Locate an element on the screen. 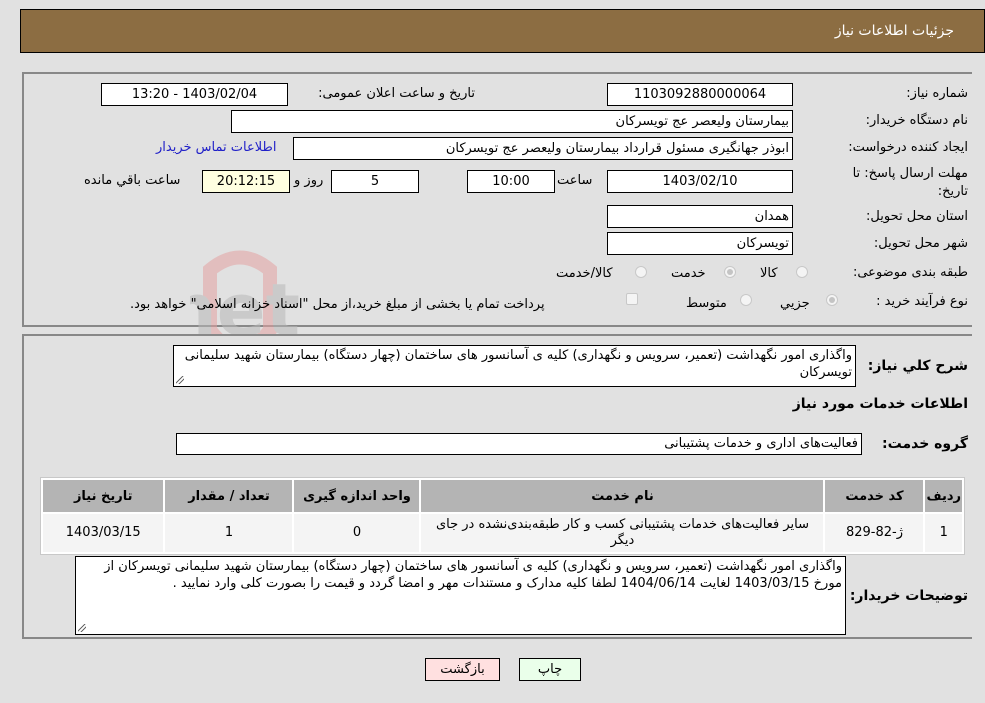 This screenshot has width=985, height=703. requester-label: ایجاد کننده درخواست: is located at coordinates (908, 147).